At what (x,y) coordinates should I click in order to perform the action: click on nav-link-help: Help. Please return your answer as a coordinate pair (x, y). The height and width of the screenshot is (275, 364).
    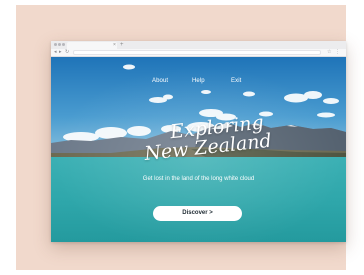
    Looking at the image, I should click on (198, 81).